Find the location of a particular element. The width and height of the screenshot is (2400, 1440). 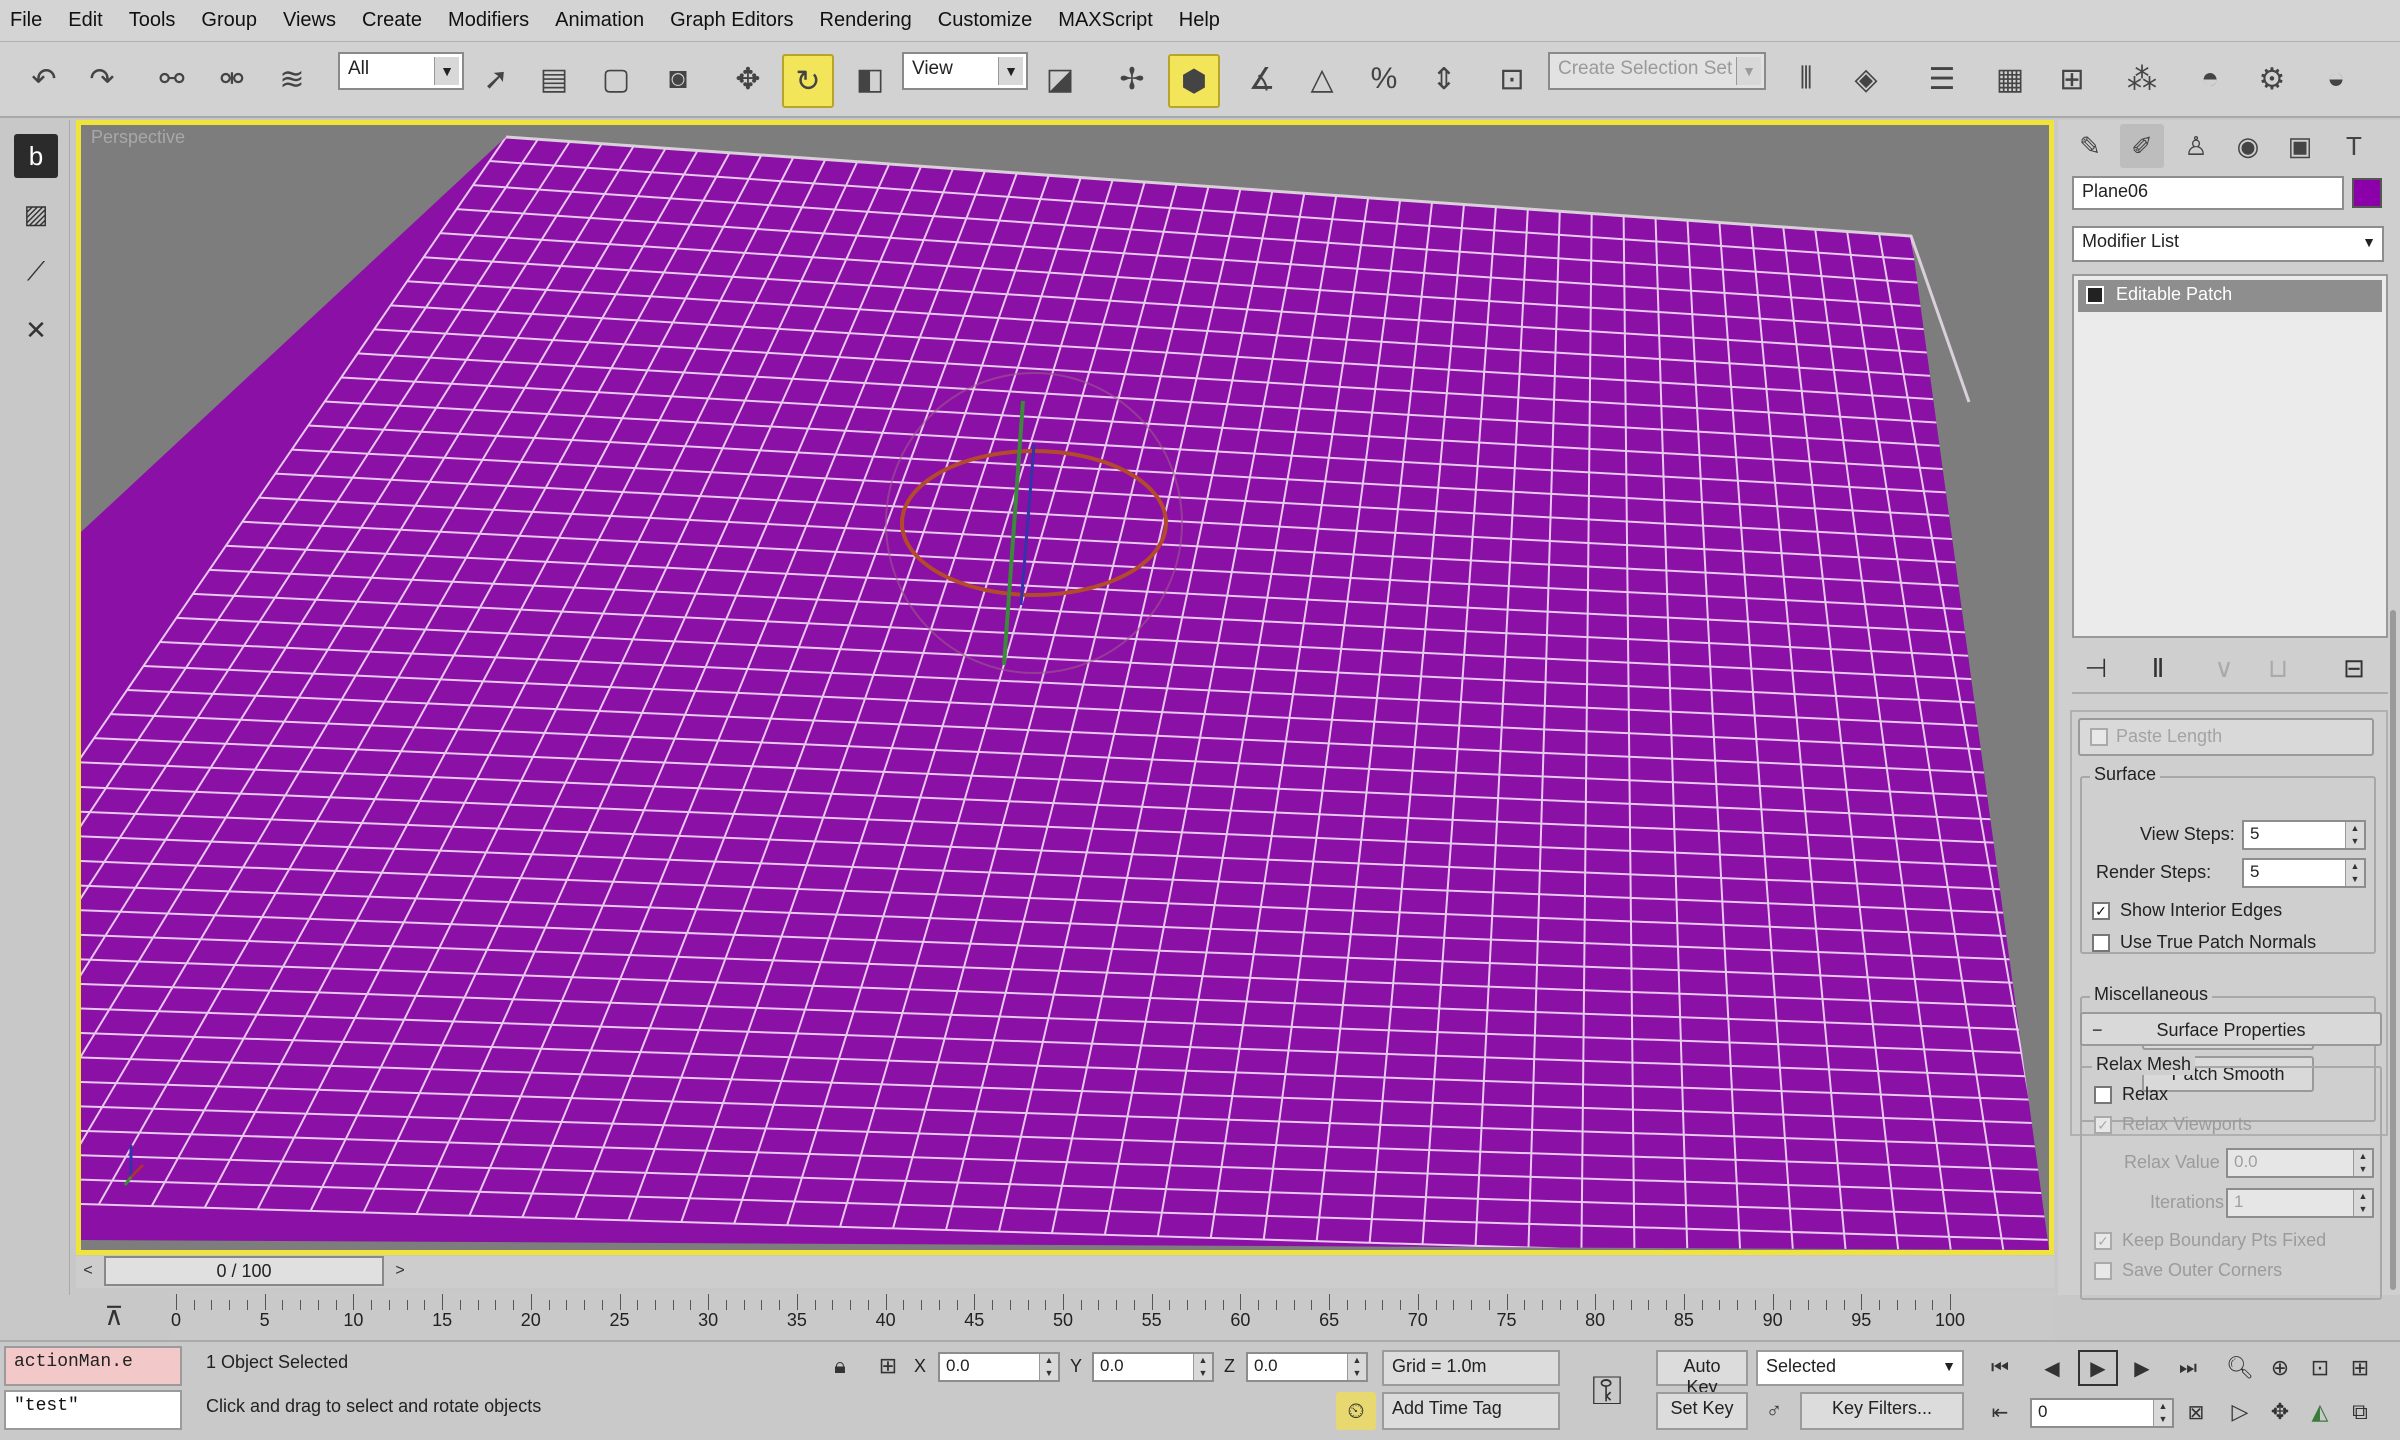

command-panel-scrollbar is located at coordinates (2393, 950).